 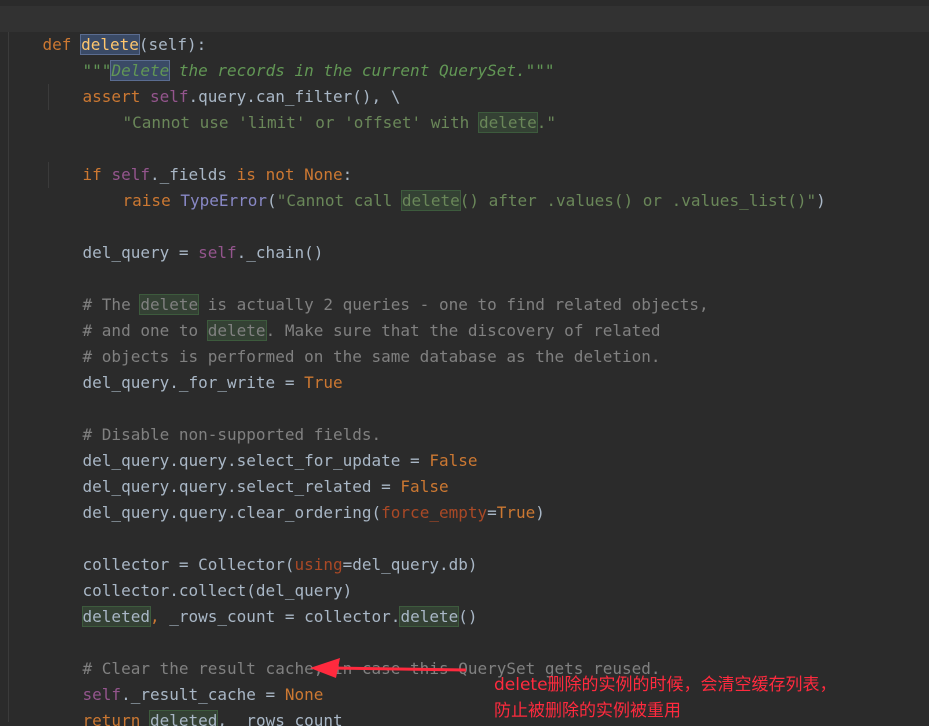 I want to click on string-literal: "Cannot call, so click(x=339, y=200).